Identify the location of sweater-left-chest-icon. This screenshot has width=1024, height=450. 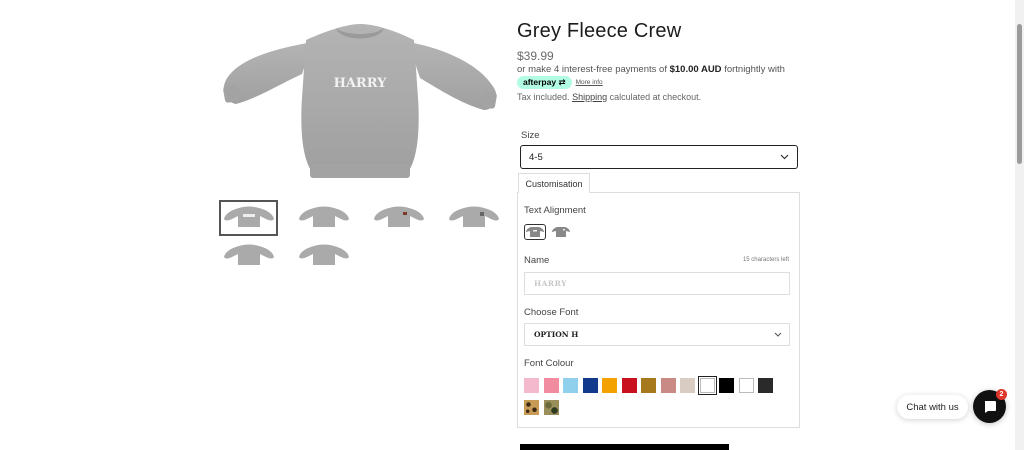
(561, 232).